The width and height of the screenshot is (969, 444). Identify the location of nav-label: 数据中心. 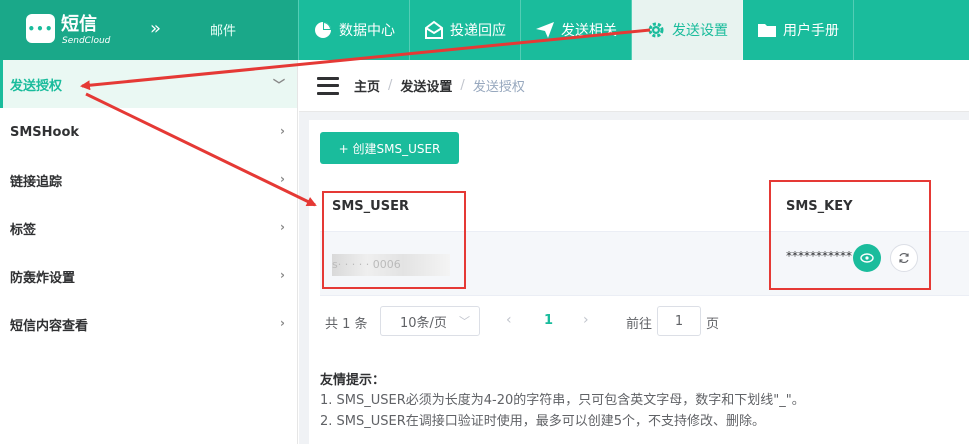
(367, 31).